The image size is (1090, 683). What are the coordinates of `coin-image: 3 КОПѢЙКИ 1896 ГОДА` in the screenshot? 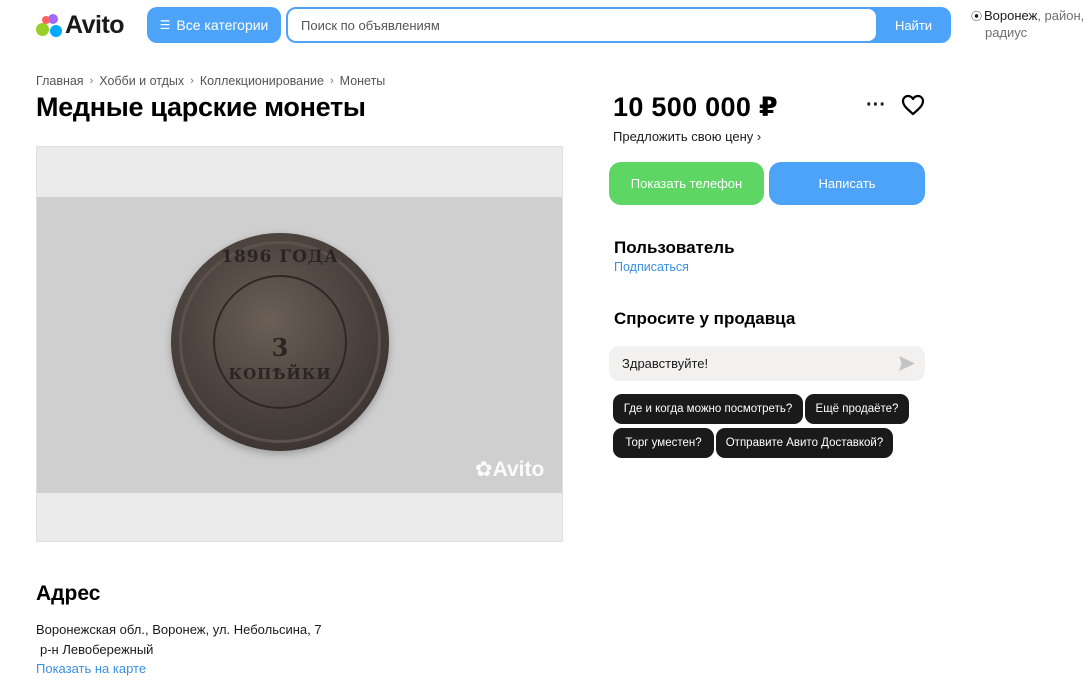 It's located at (280, 342).